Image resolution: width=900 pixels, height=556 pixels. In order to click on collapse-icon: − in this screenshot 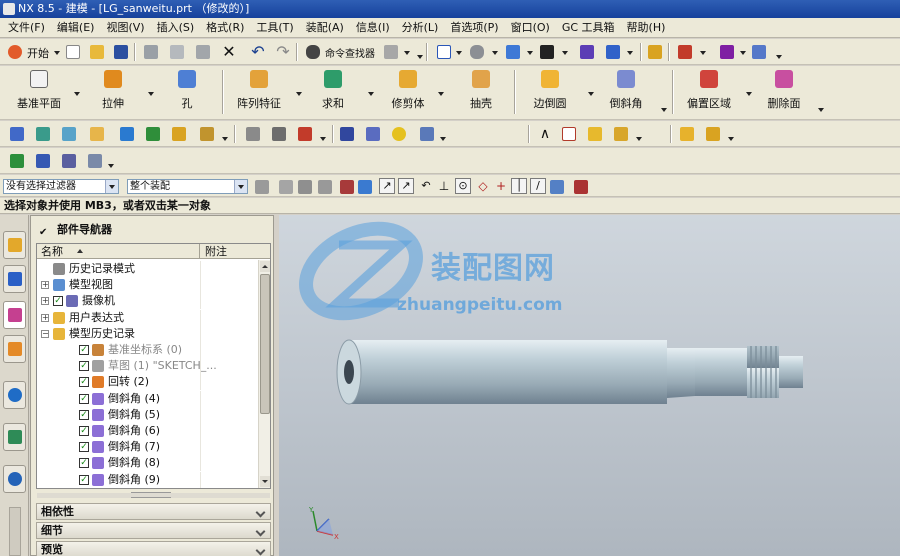, I will do `click(45, 333)`.